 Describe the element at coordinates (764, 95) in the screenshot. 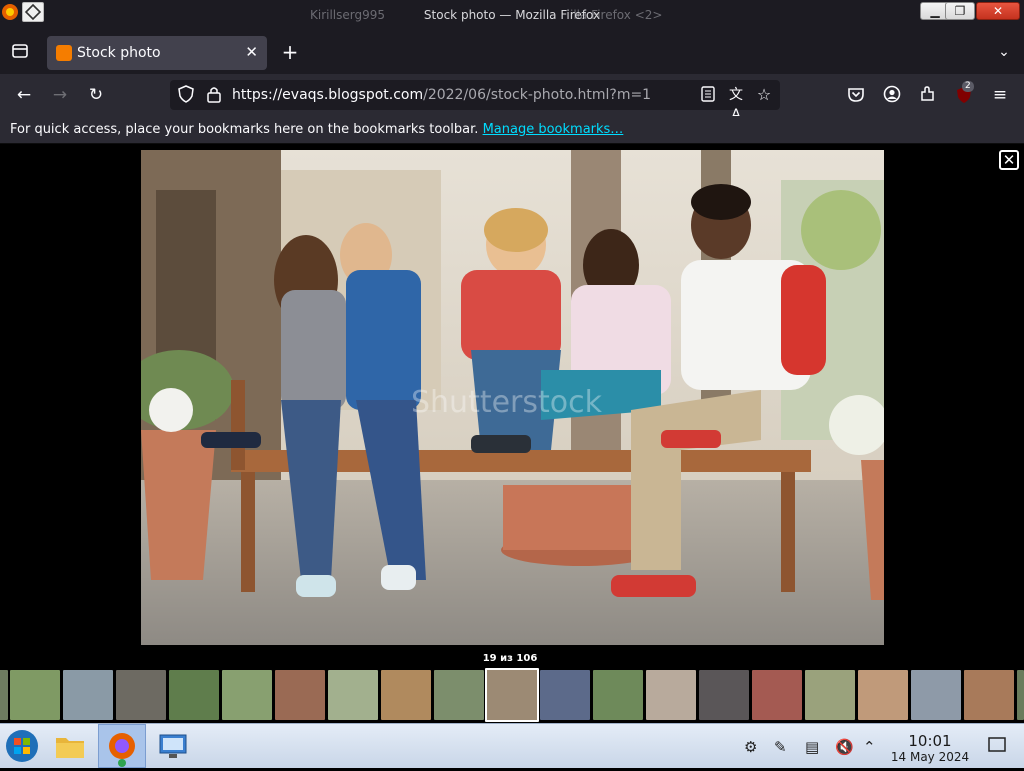

I see `bookmark-star-icon: ☆` at that location.